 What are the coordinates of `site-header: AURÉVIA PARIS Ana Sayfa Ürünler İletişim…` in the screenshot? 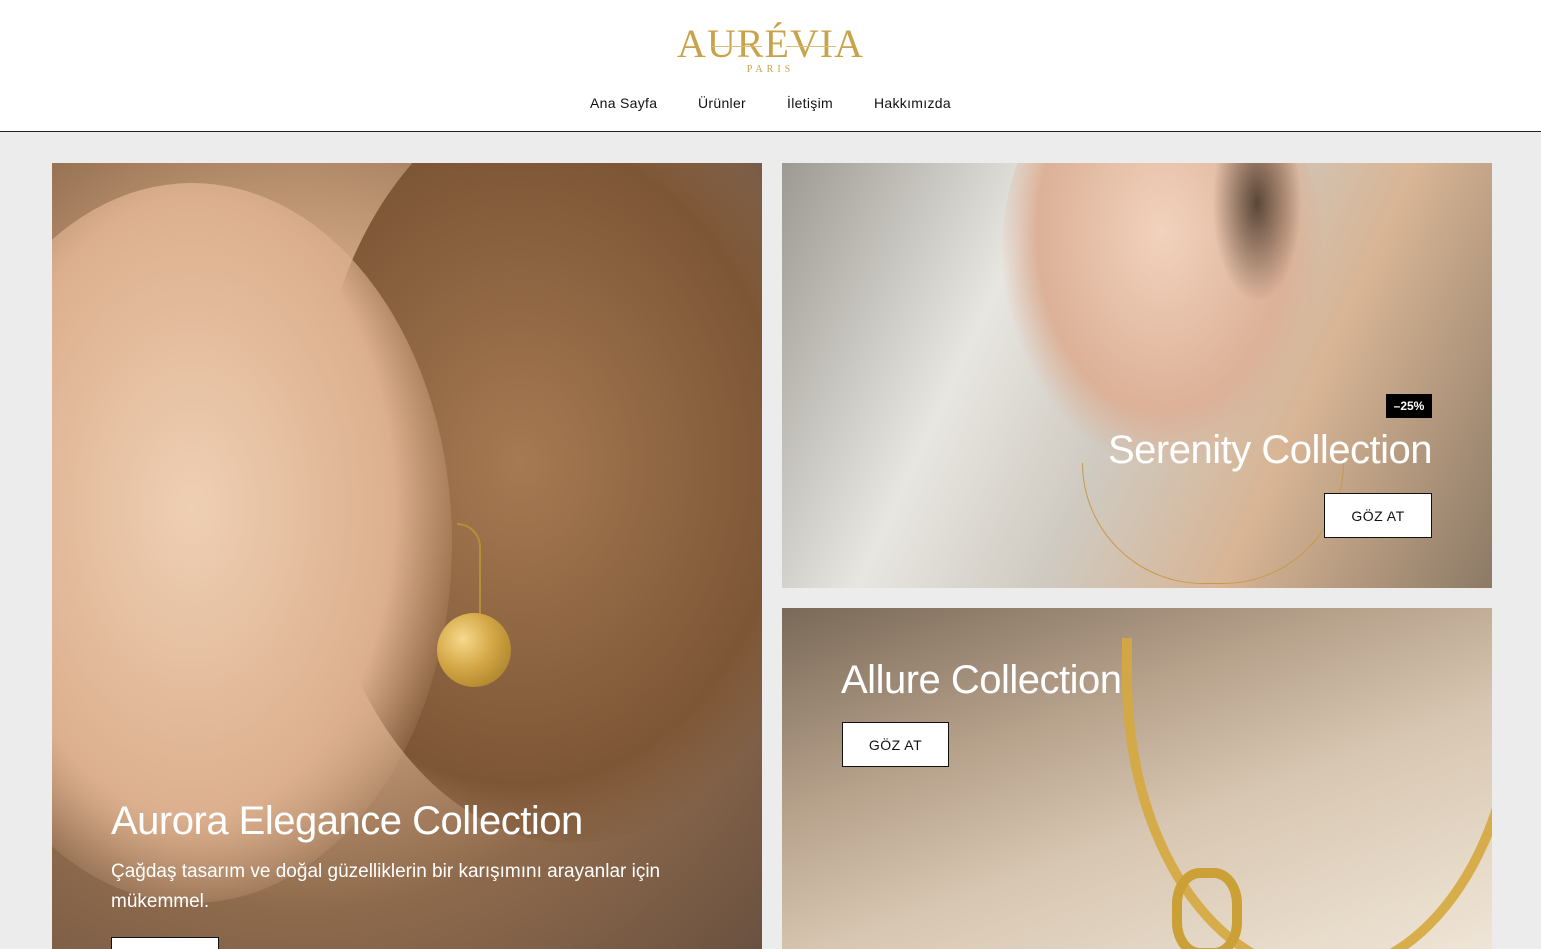 It's located at (770, 66).